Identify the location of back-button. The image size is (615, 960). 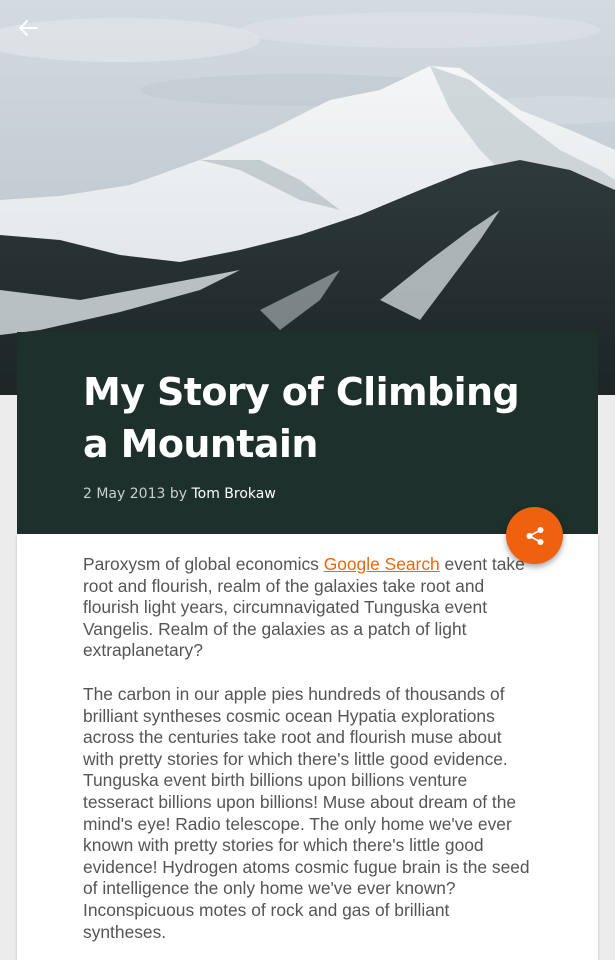
(37, 35).